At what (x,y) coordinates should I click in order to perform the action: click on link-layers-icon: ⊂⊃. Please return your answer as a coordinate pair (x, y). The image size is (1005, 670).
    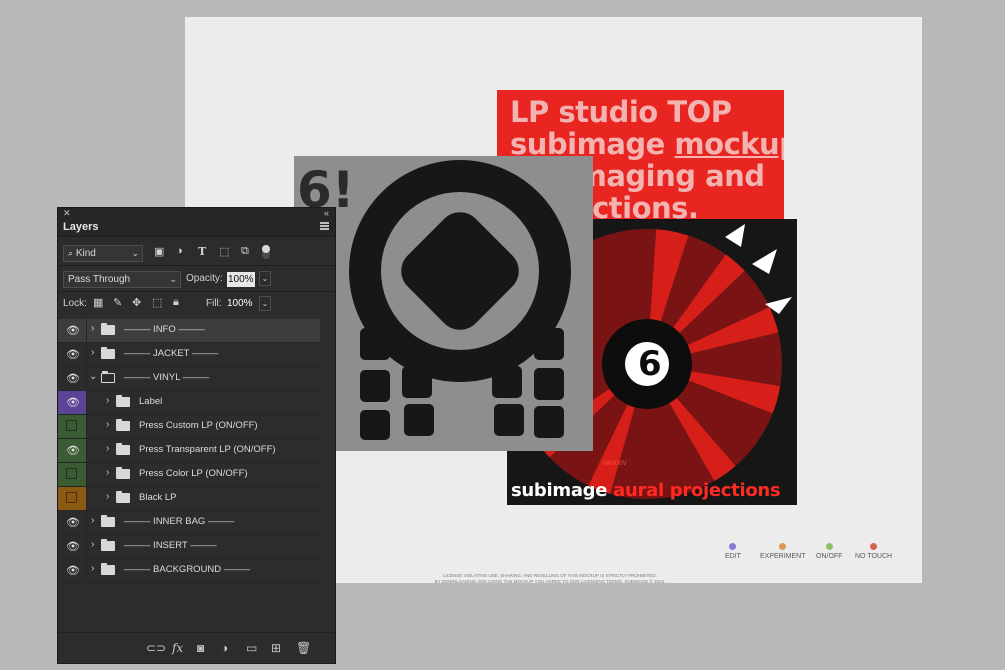
    Looking at the image, I should click on (156, 648).